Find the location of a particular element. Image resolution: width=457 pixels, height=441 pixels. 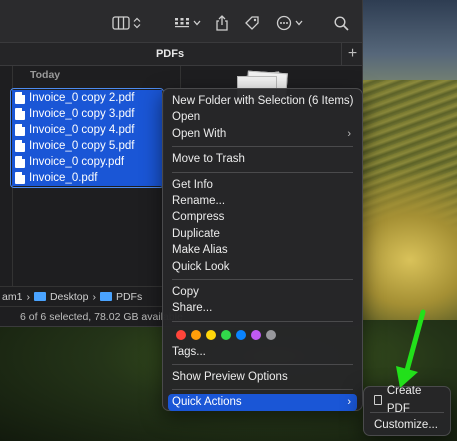

menu-item-make-alias: Make Alias is located at coordinates (262, 250).